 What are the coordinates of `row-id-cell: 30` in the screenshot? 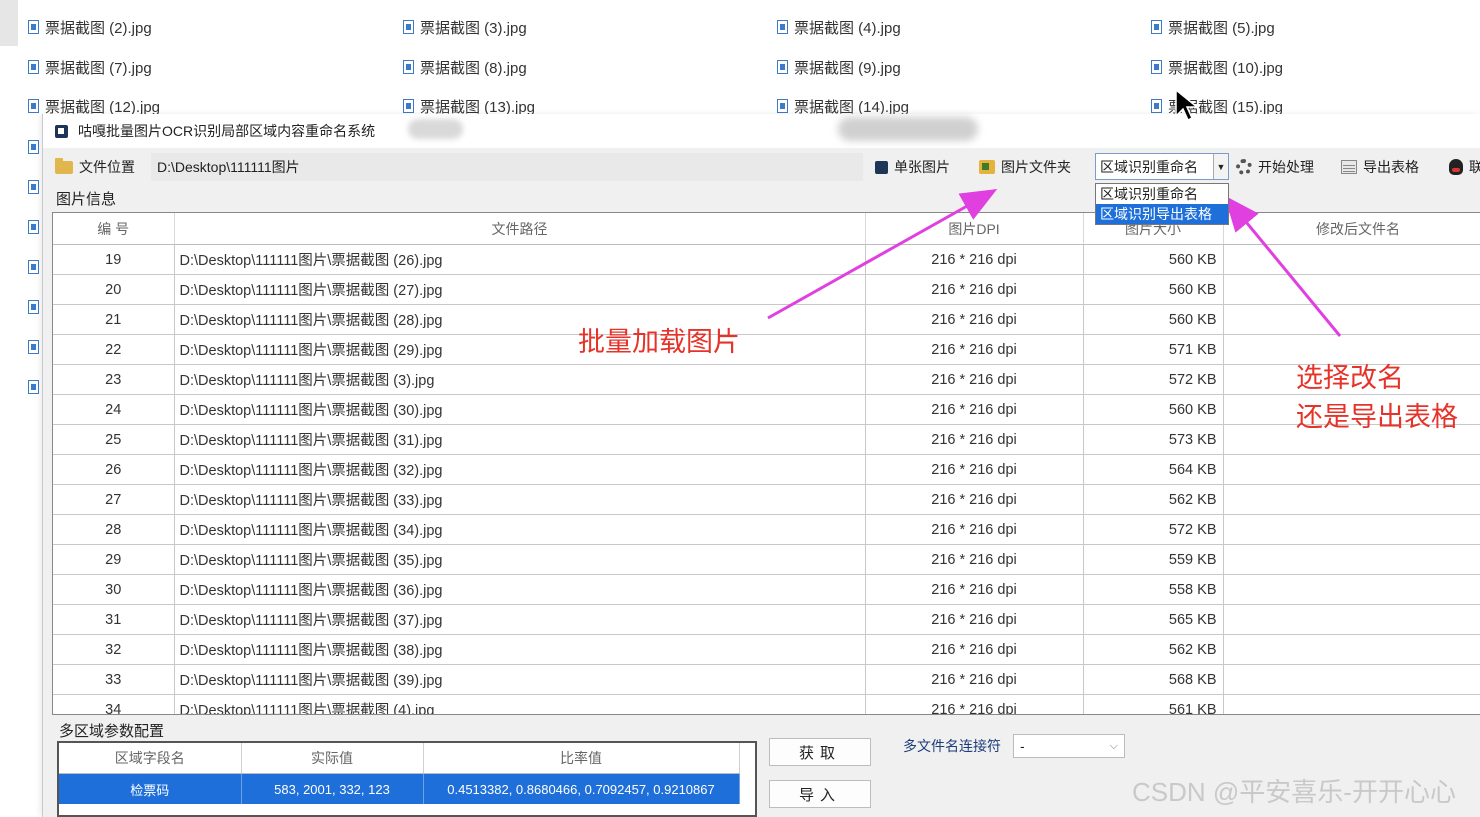 It's located at (114, 589).